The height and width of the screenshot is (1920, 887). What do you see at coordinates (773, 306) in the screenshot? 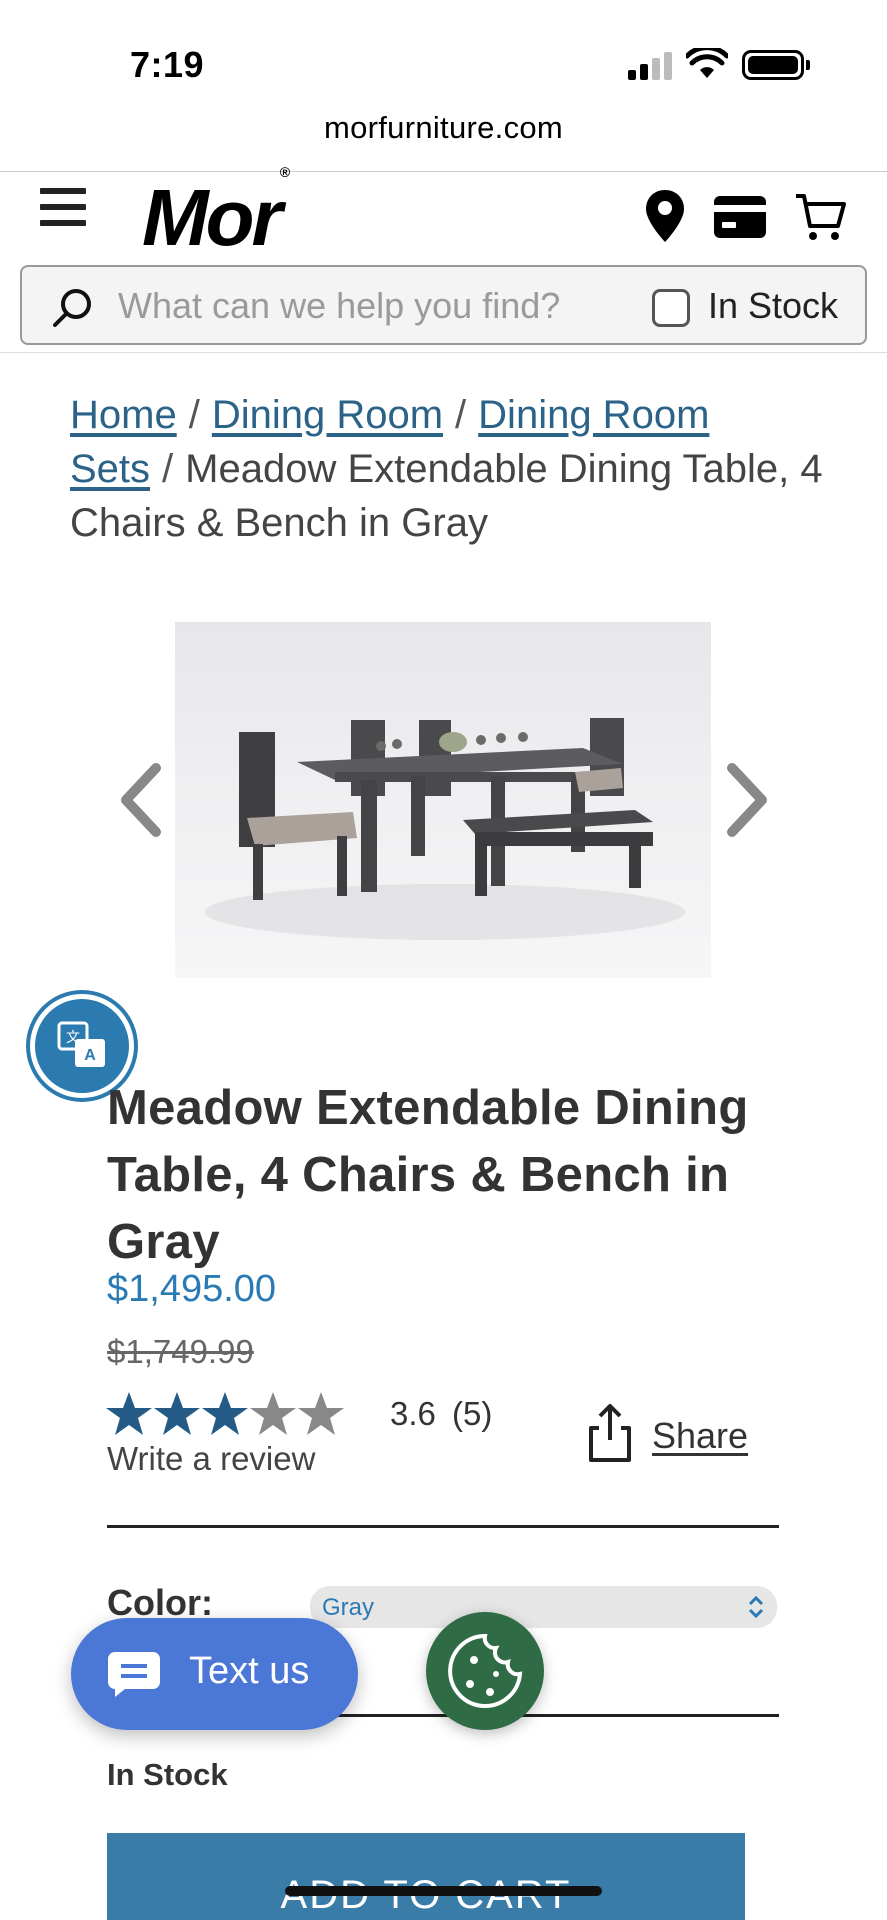
I see `in-stock-label: In Stock` at bounding box center [773, 306].